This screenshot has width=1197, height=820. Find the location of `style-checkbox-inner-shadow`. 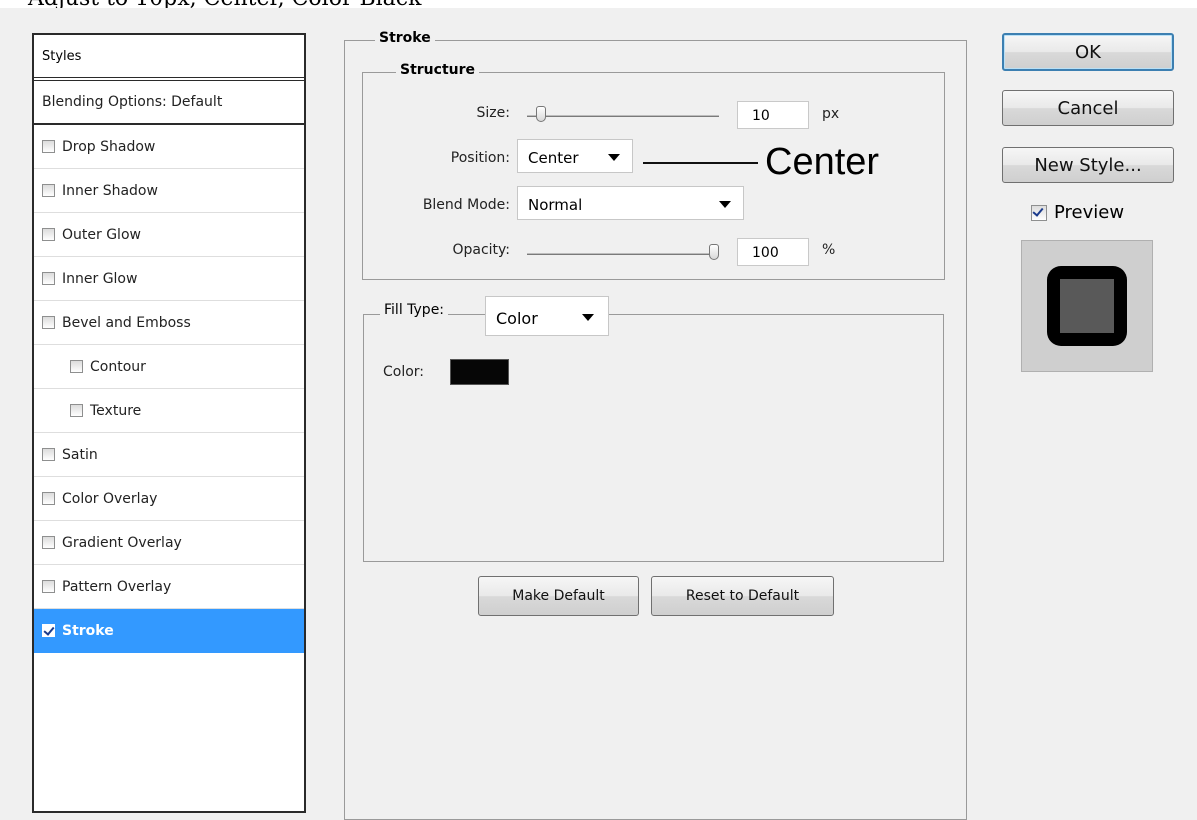

style-checkbox-inner-shadow is located at coordinates (48, 190).